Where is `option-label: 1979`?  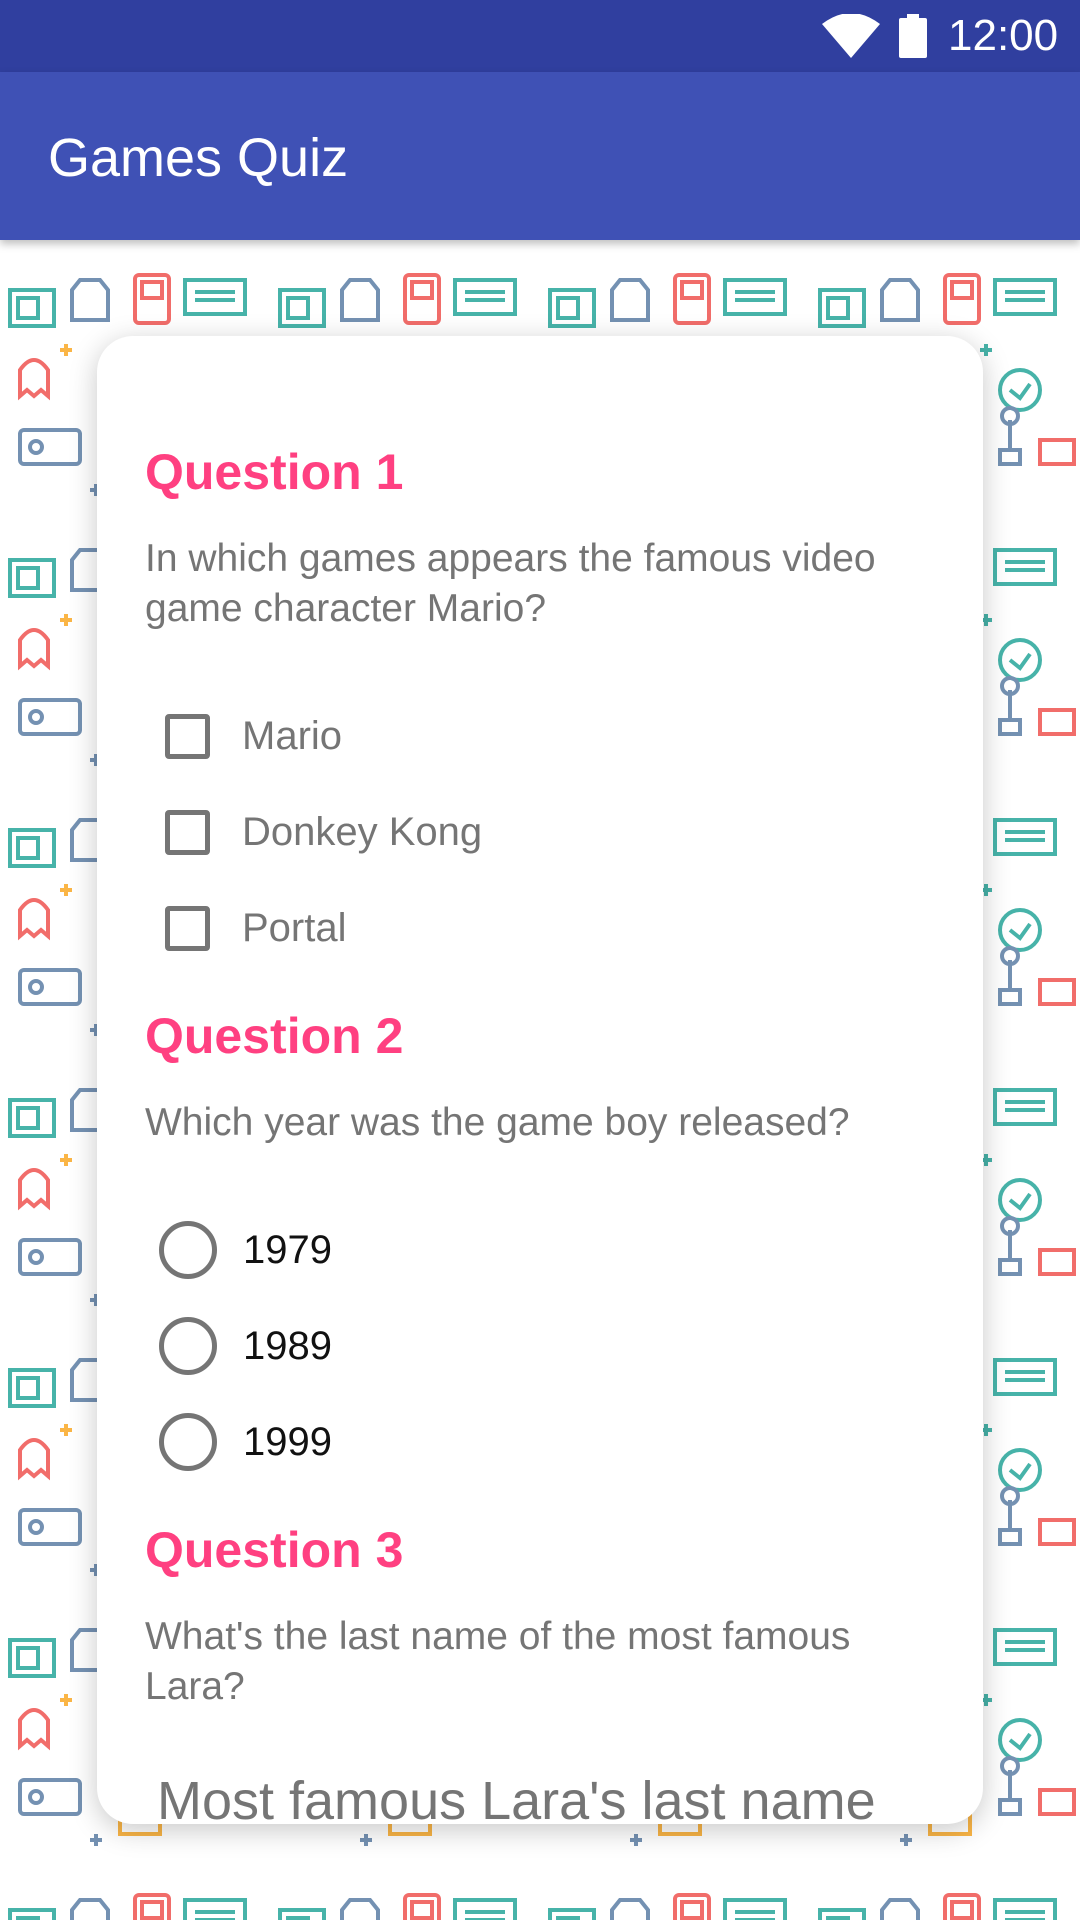
option-label: 1979 is located at coordinates (287, 1249).